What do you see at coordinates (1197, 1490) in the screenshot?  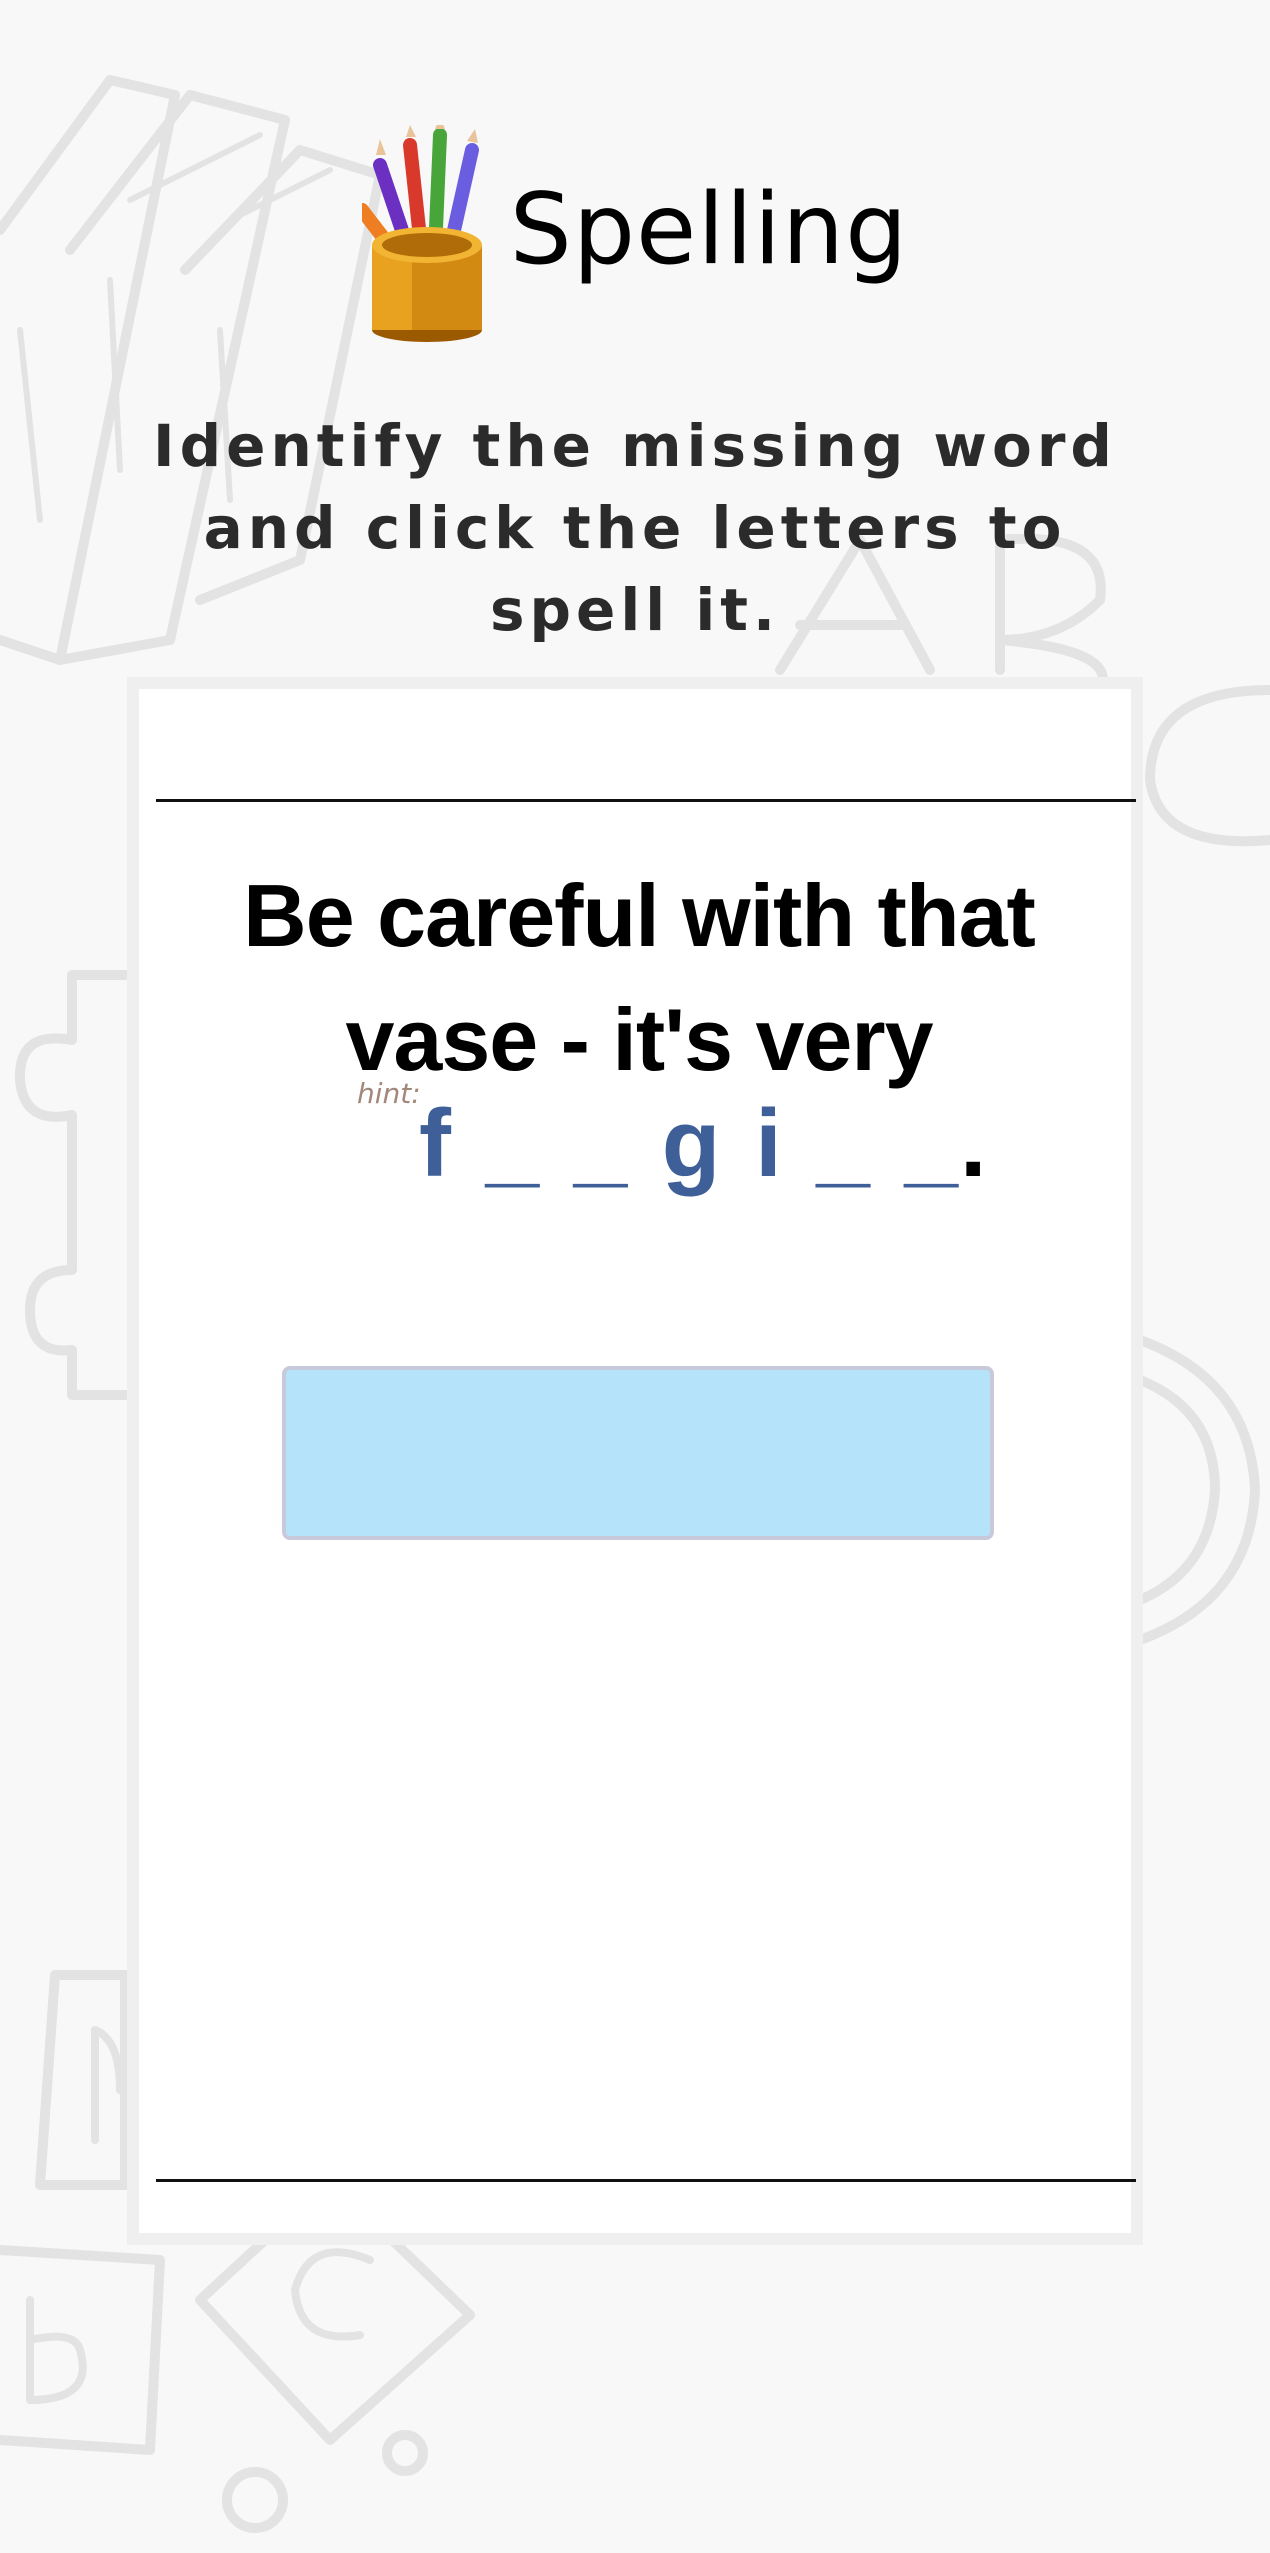 I see `ring-doodle` at bounding box center [1197, 1490].